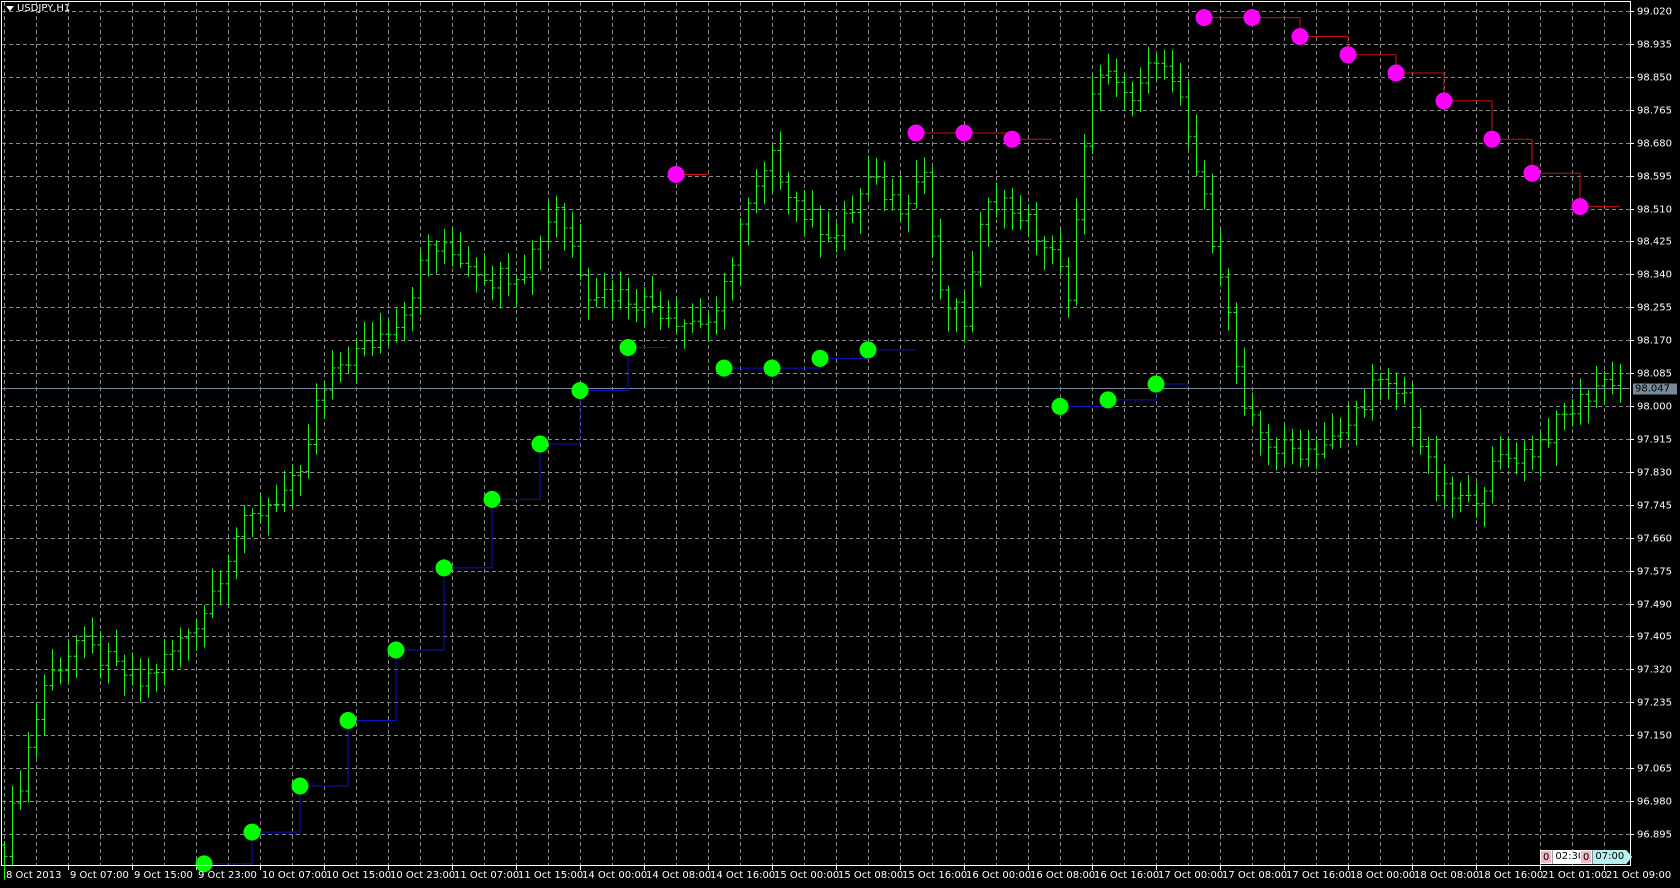 The height and width of the screenshot is (888, 1680). Describe the element at coordinates (1654, 406) in the screenshot. I see `price-tick-label: 98.000` at that location.